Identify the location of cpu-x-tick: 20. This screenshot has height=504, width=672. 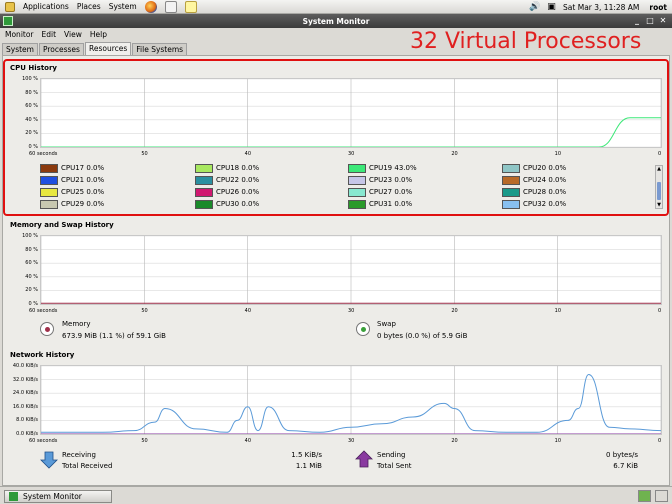
(454, 154).